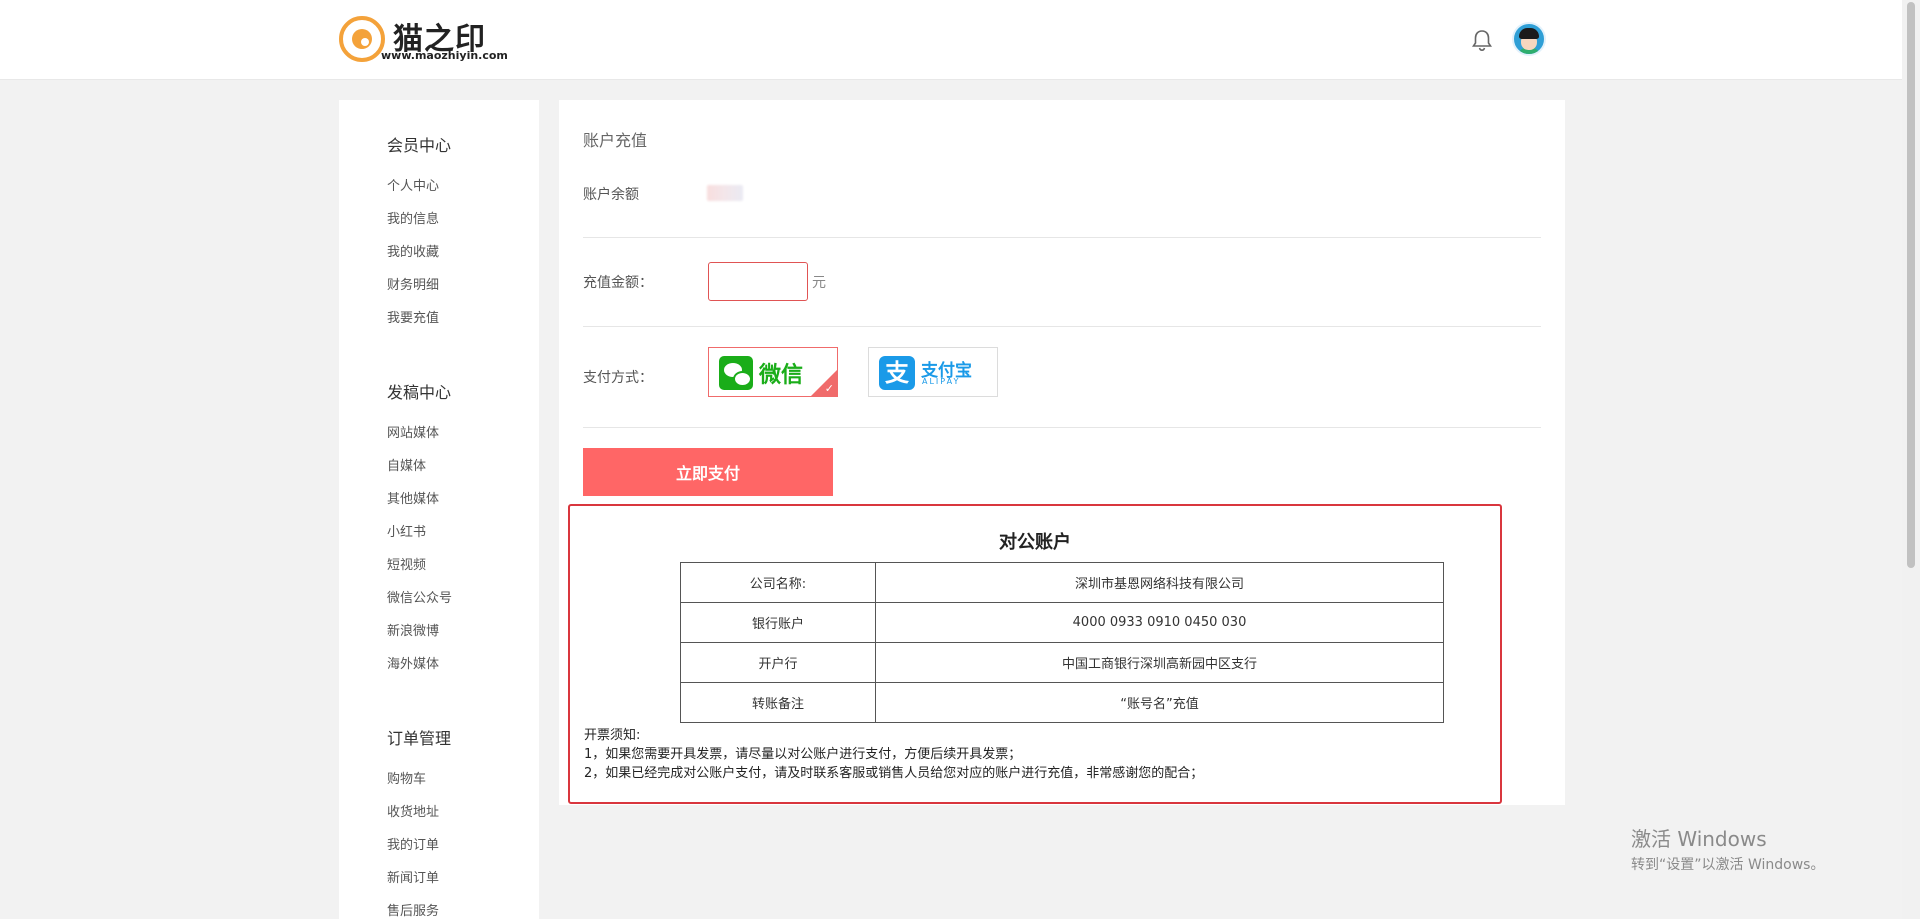 Image resolution: width=1920 pixels, height=919 pixels. What do you see at coordinates (406, 530) in the screenshot?
I see `sidebar-item-xiaohongshu: 小红书` at bounding box center [406, 530].